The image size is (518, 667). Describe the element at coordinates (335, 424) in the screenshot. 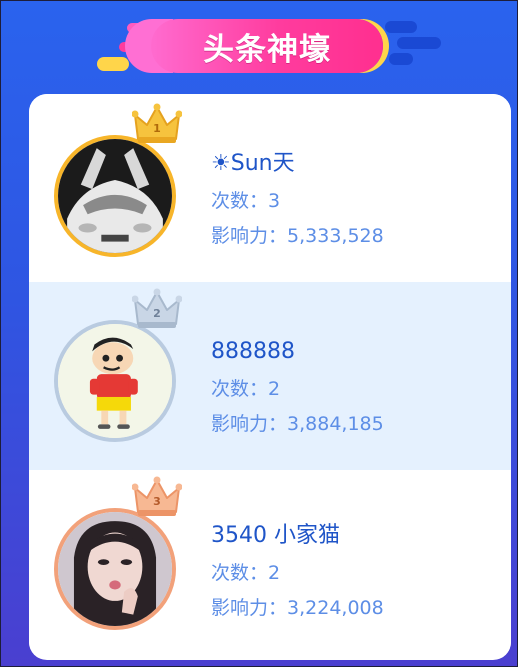

I see `influence-value: 3,884,185` at that location.